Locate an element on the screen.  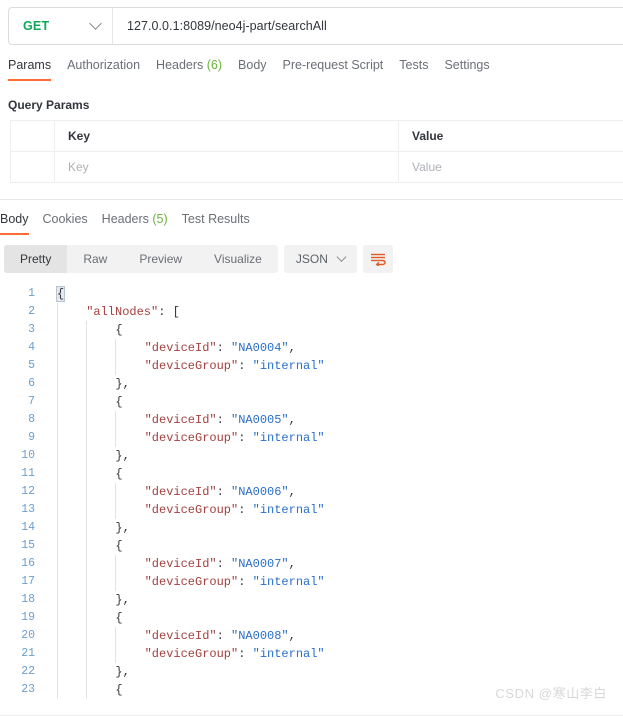
http-method-selector: GET is located at coordinates (61, 26).